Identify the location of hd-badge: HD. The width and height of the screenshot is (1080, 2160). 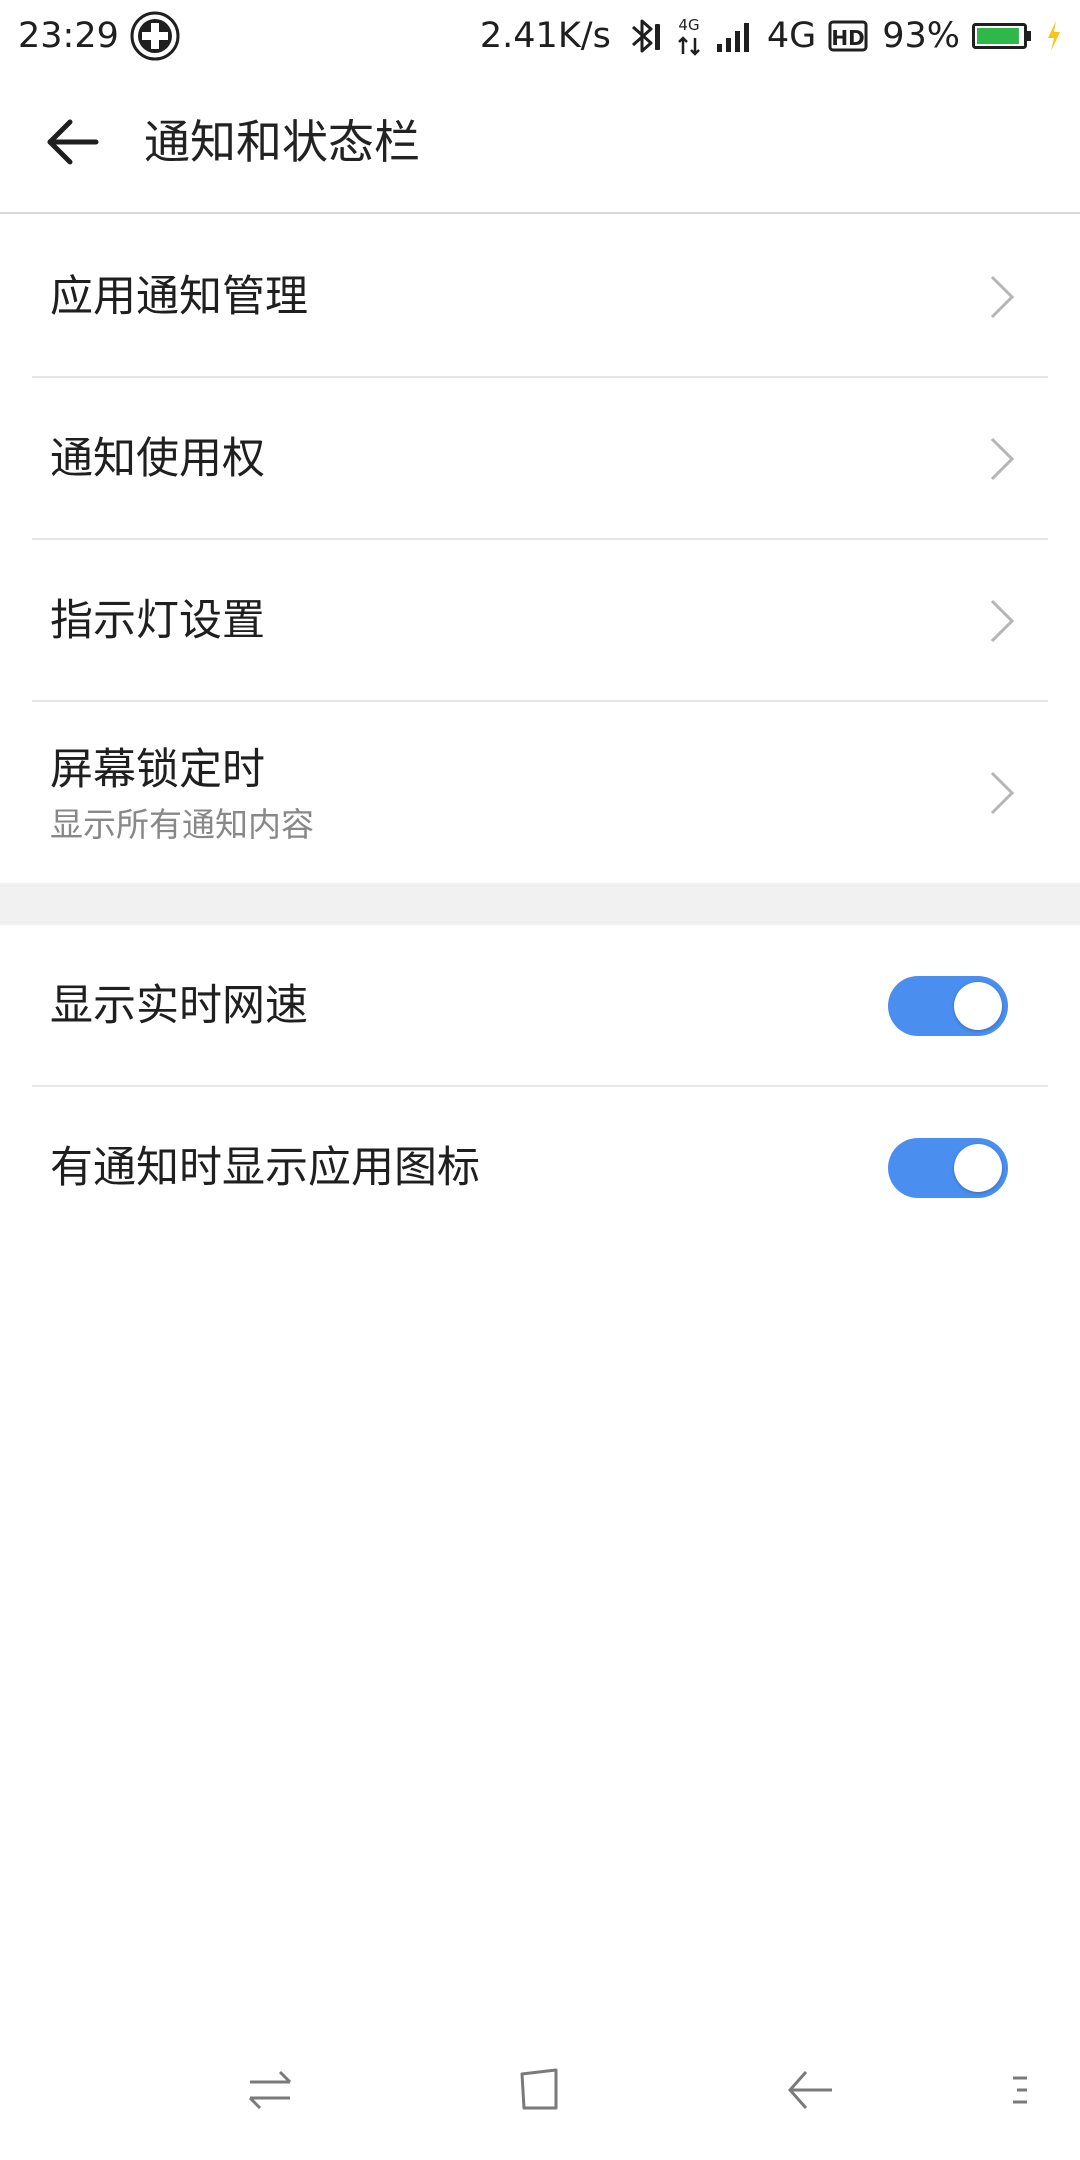
(848, 36).